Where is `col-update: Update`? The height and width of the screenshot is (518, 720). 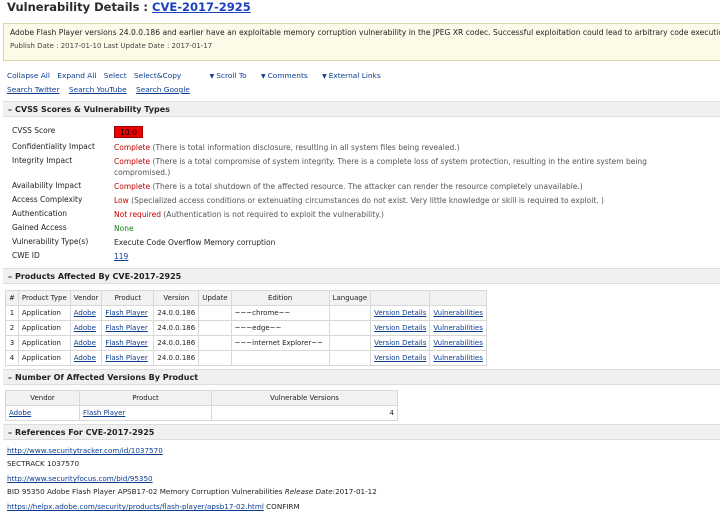
col-update: Update is located at coordinates (215, 298).